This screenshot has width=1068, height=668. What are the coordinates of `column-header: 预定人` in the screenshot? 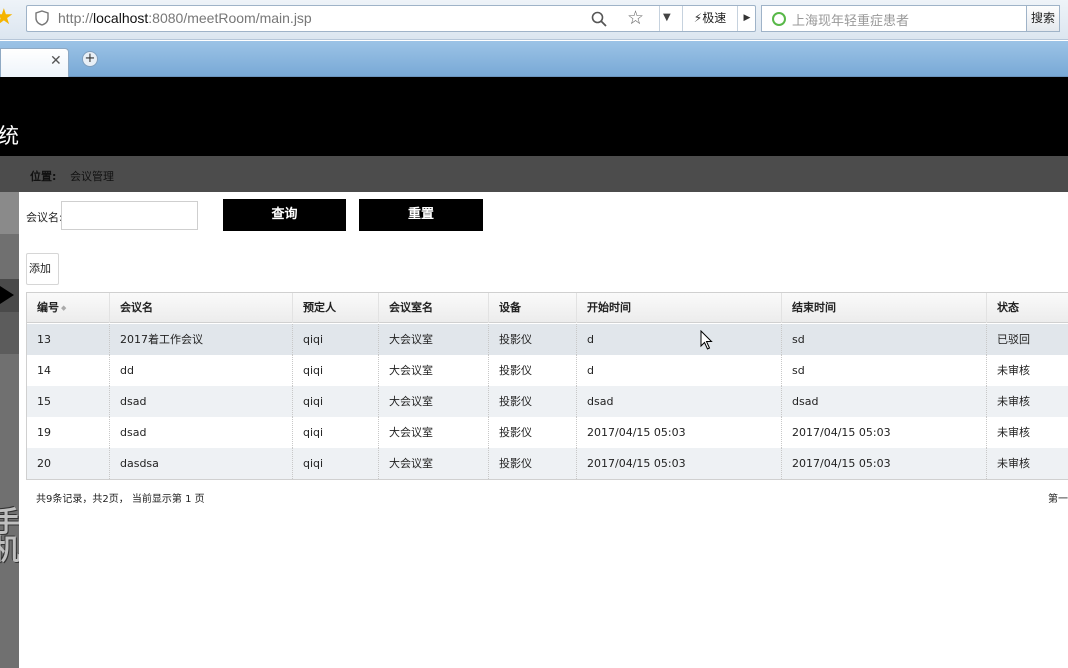 It's located at (335, 308).